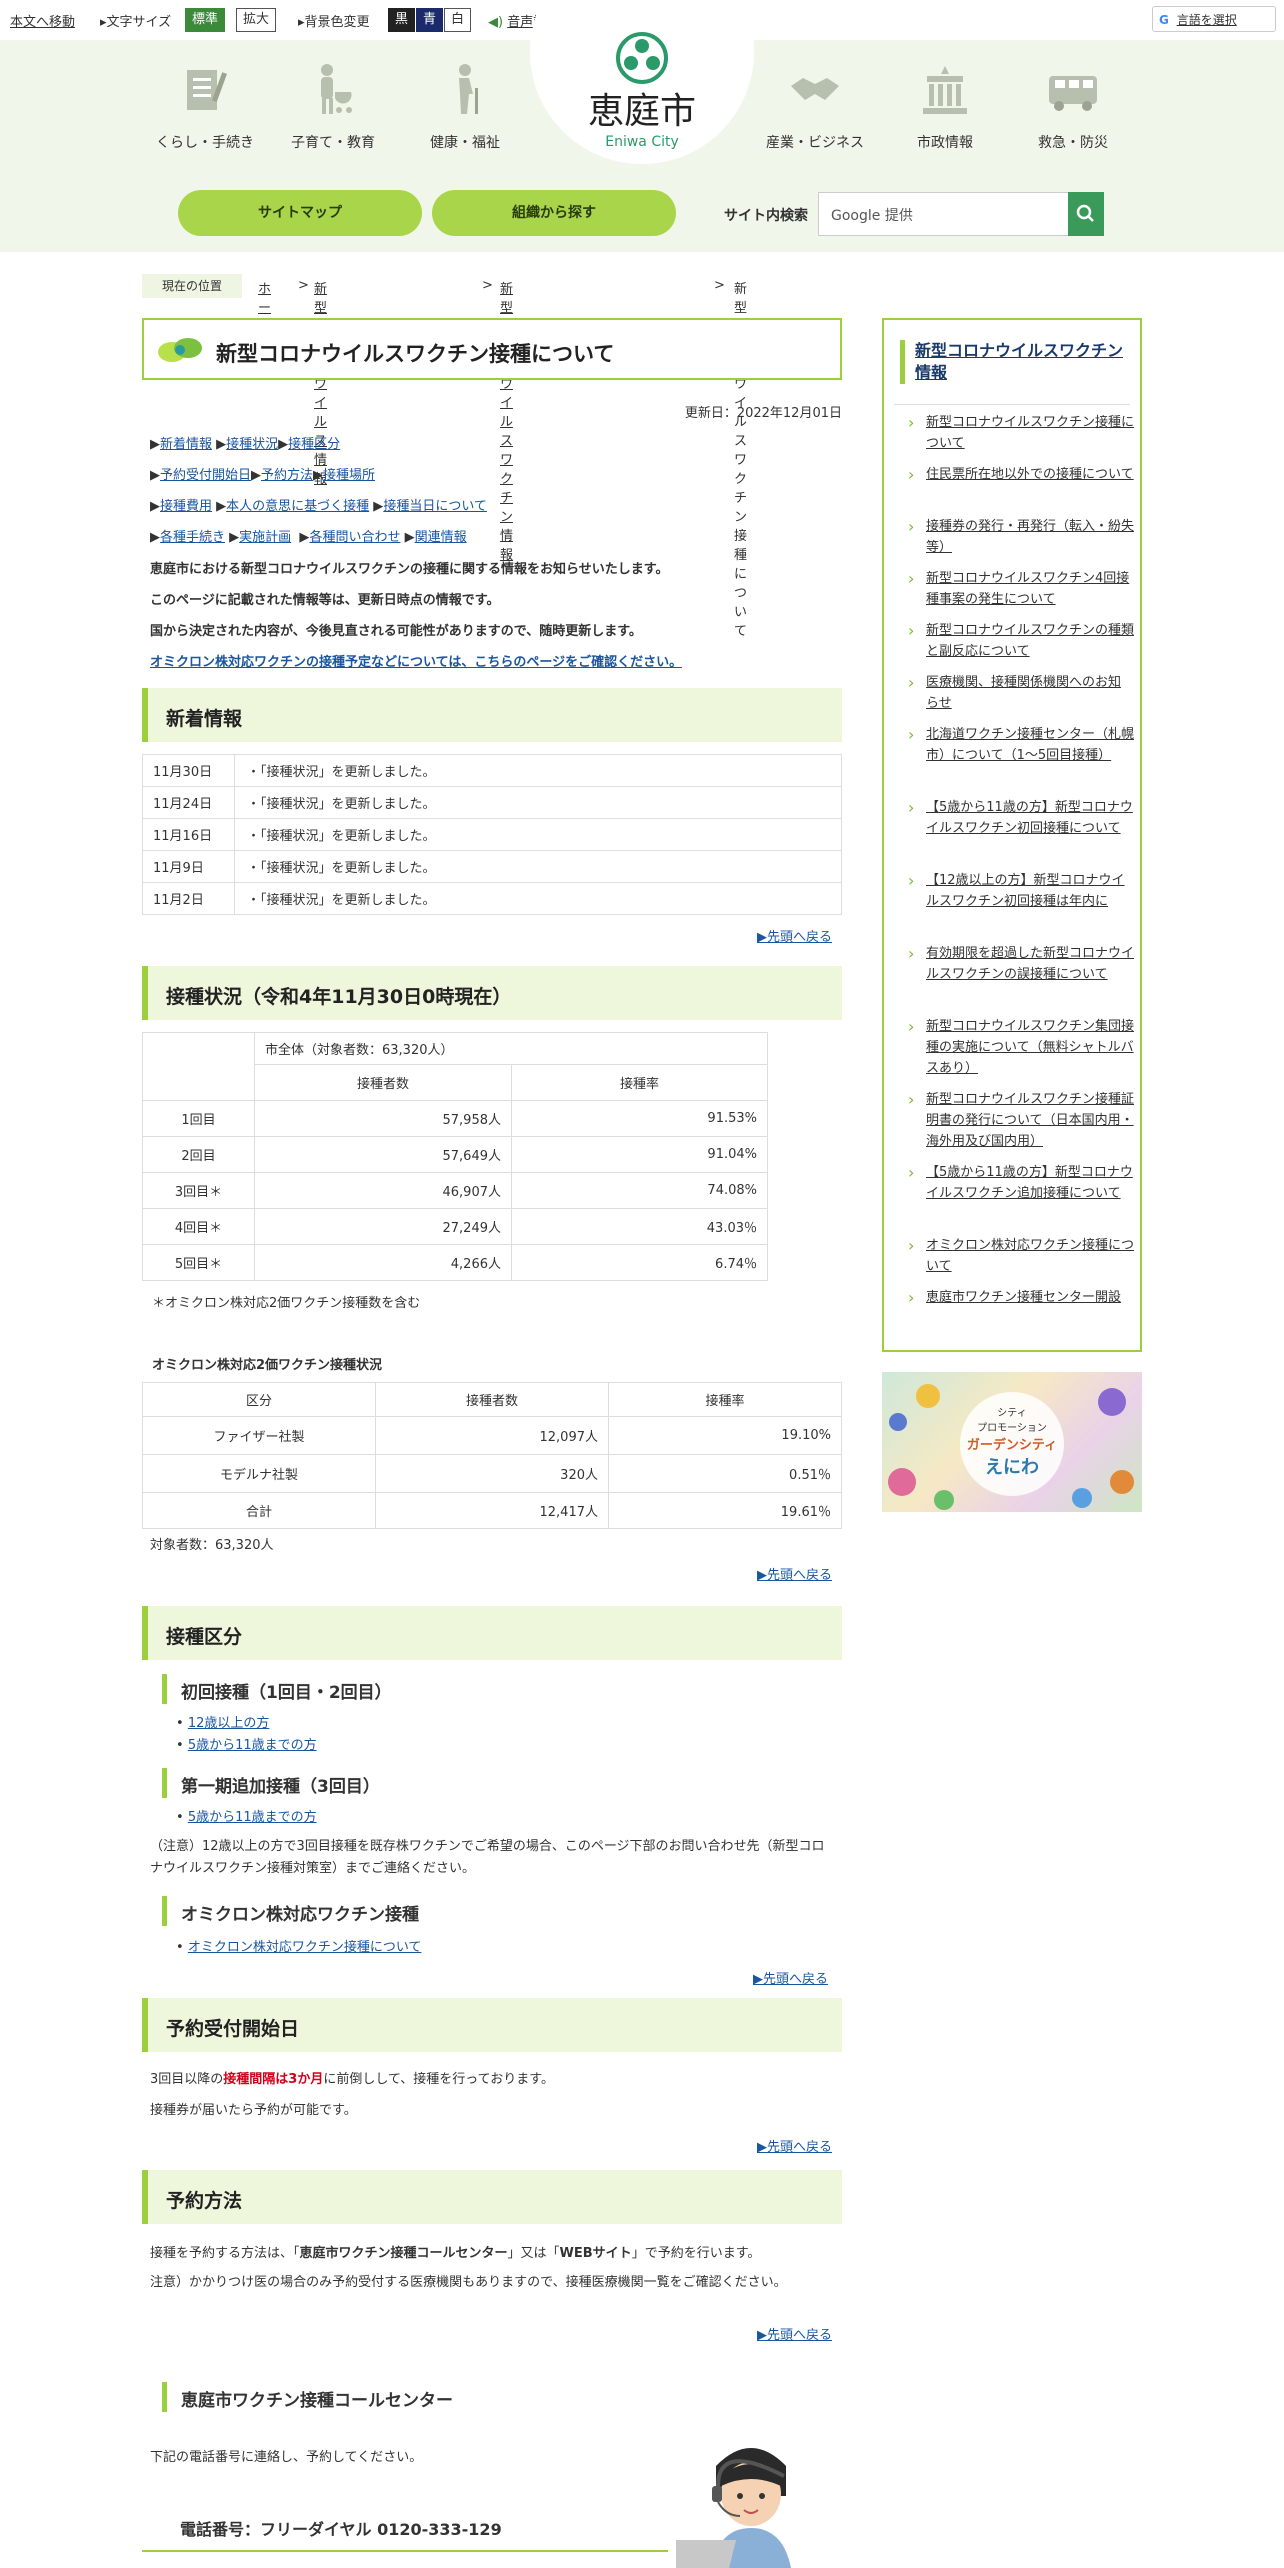 The image size is (1284, 2568). What do you see at coordinates (492, 1435) in the screenshot?
I see `omicron-count: 12,097人` at bounding box center [492, 1435].